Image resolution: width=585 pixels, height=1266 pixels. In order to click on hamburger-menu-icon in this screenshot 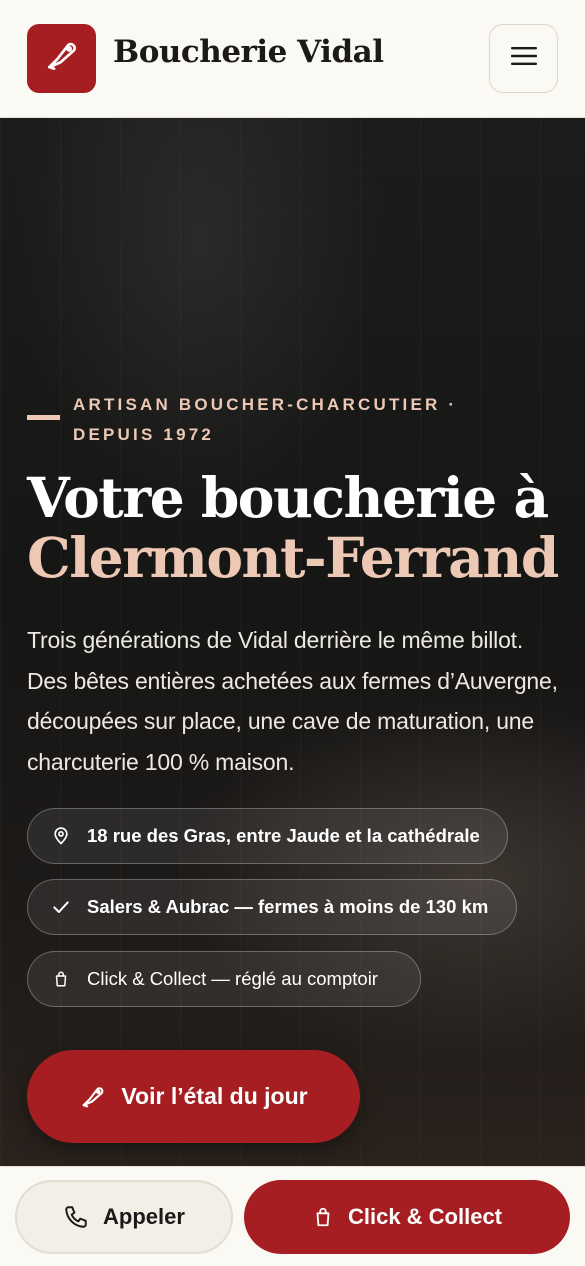, I will do `click(524, 58)`.